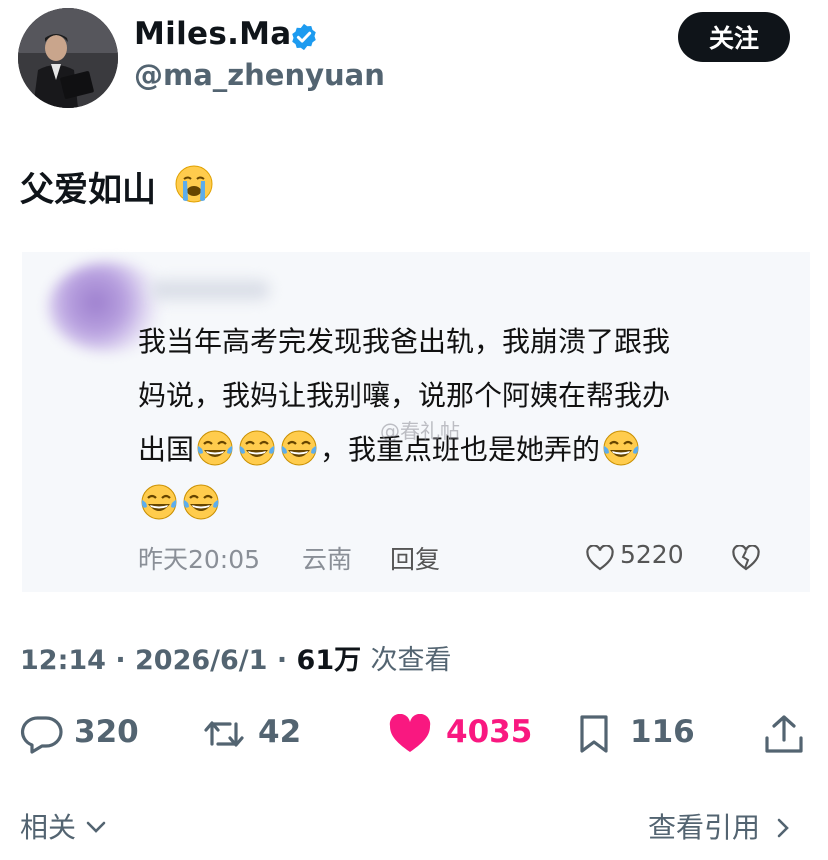 This screenshot has width=828, height=860. What do you see at coordinates (42, 734) in the screenshot?
I see `reply-icon` at bounding box center [42, 734].